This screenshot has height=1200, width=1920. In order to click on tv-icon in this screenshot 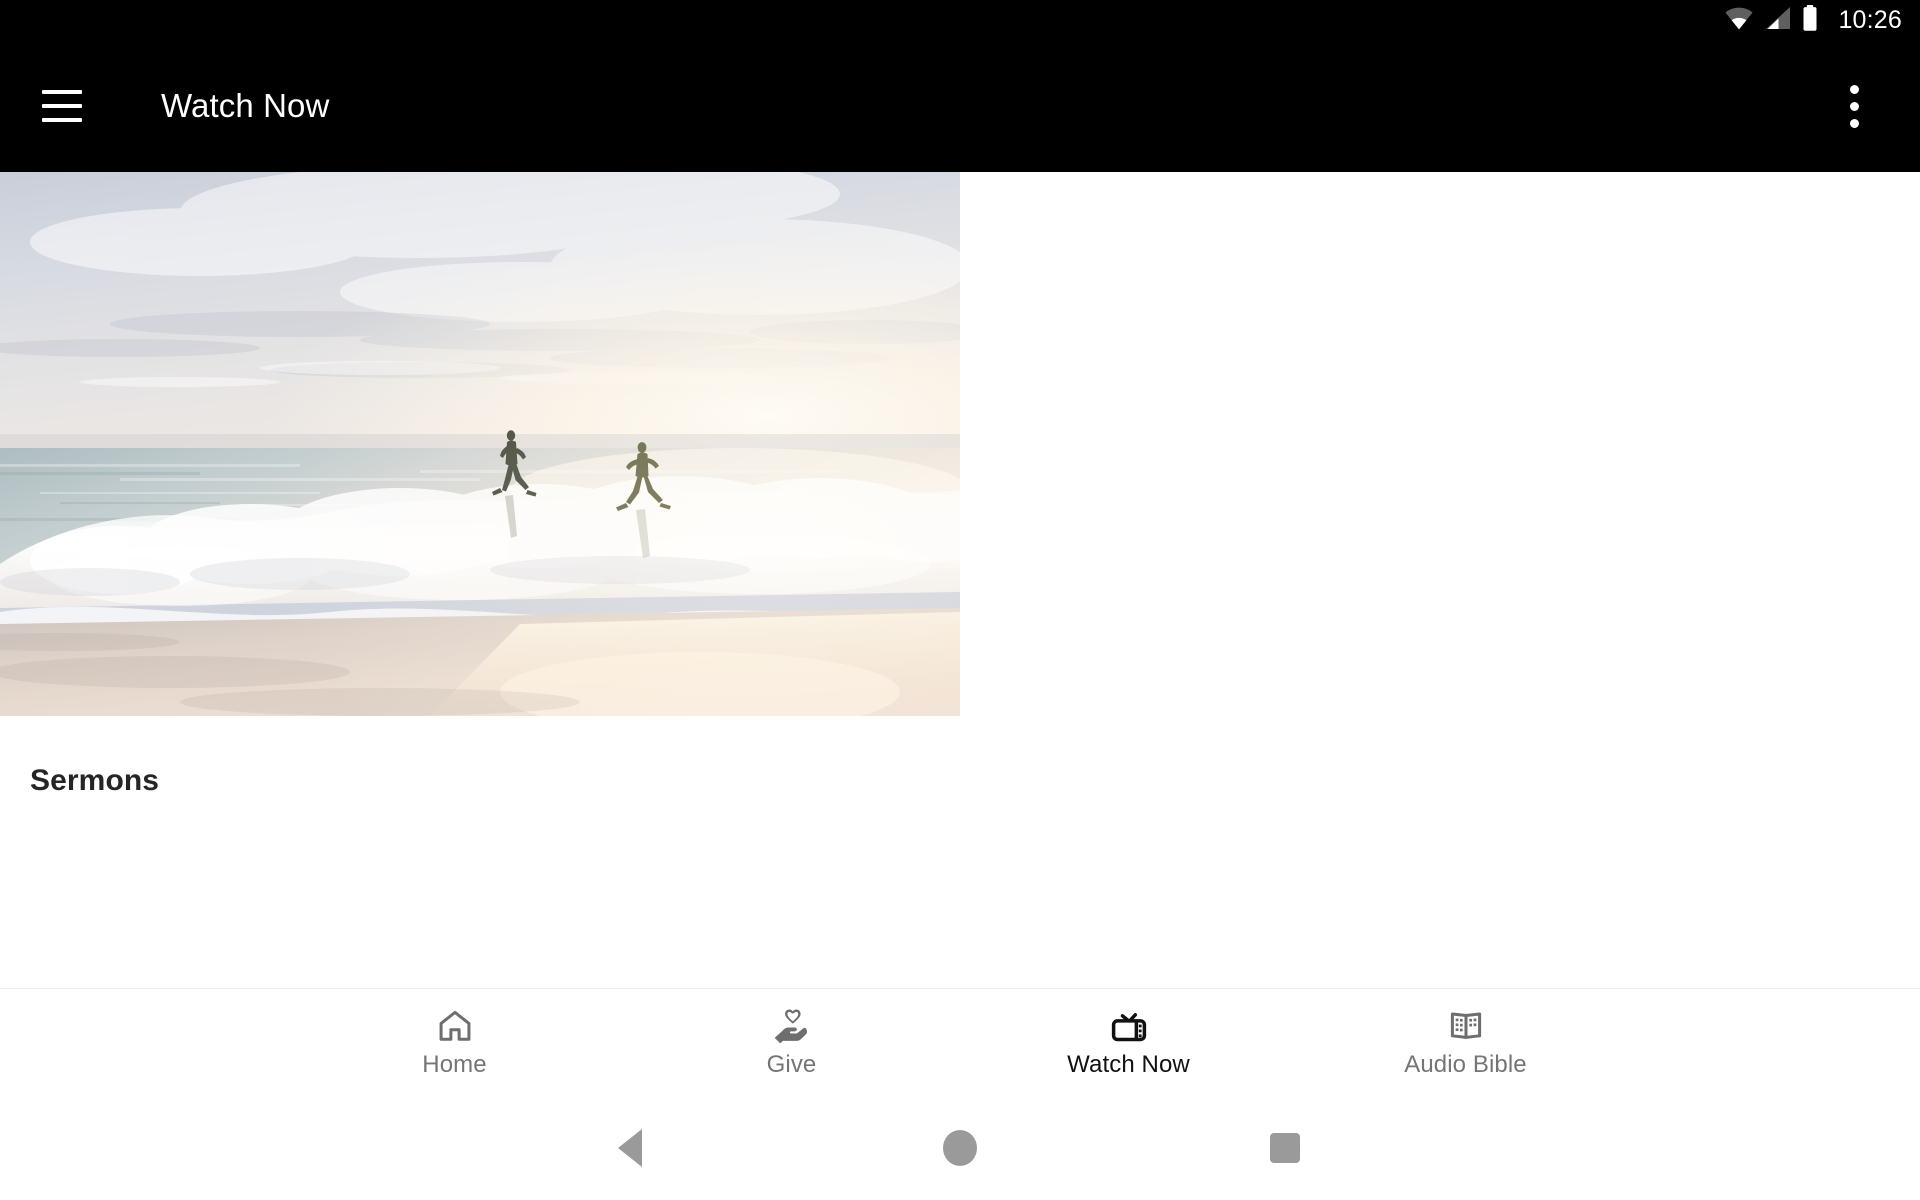, I will do `click(1129, 1026)`.